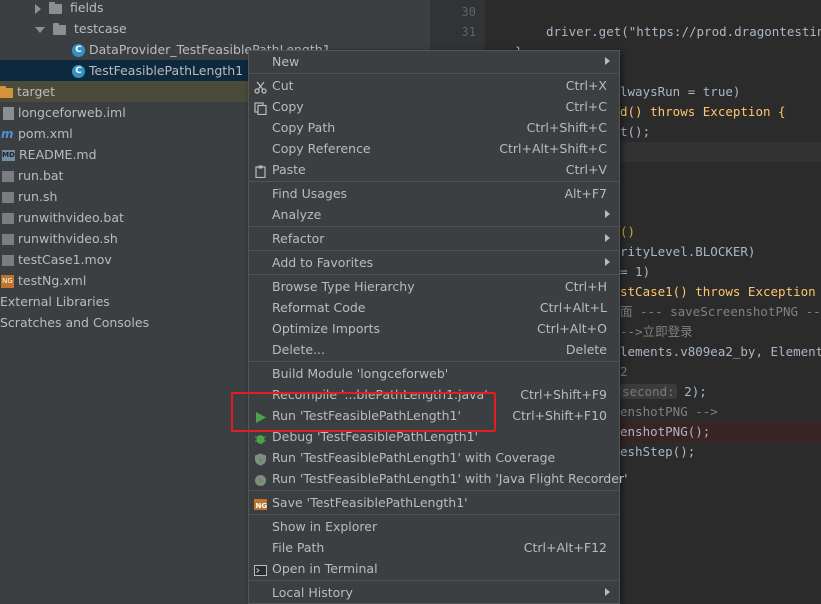  I want to click on code-text: 2);, so click(691, 391).